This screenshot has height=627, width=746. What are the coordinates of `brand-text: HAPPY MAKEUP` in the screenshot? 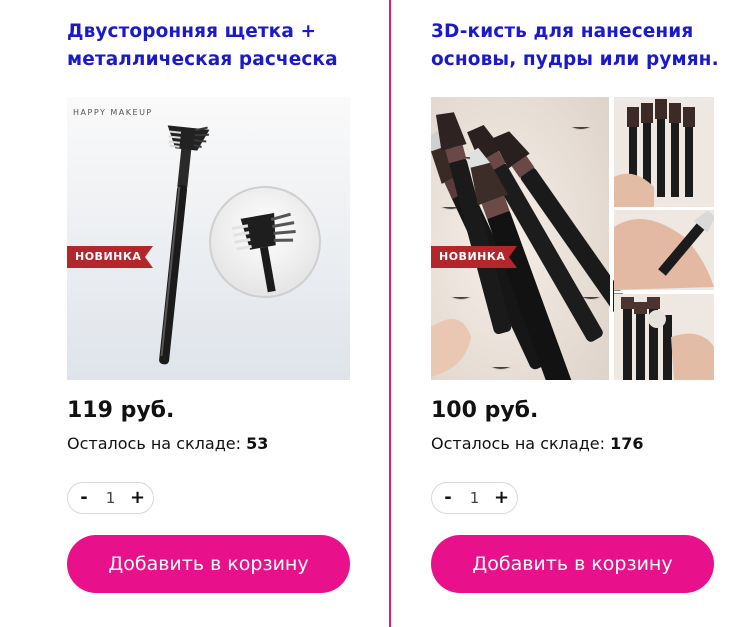 It's located at (113, 112).